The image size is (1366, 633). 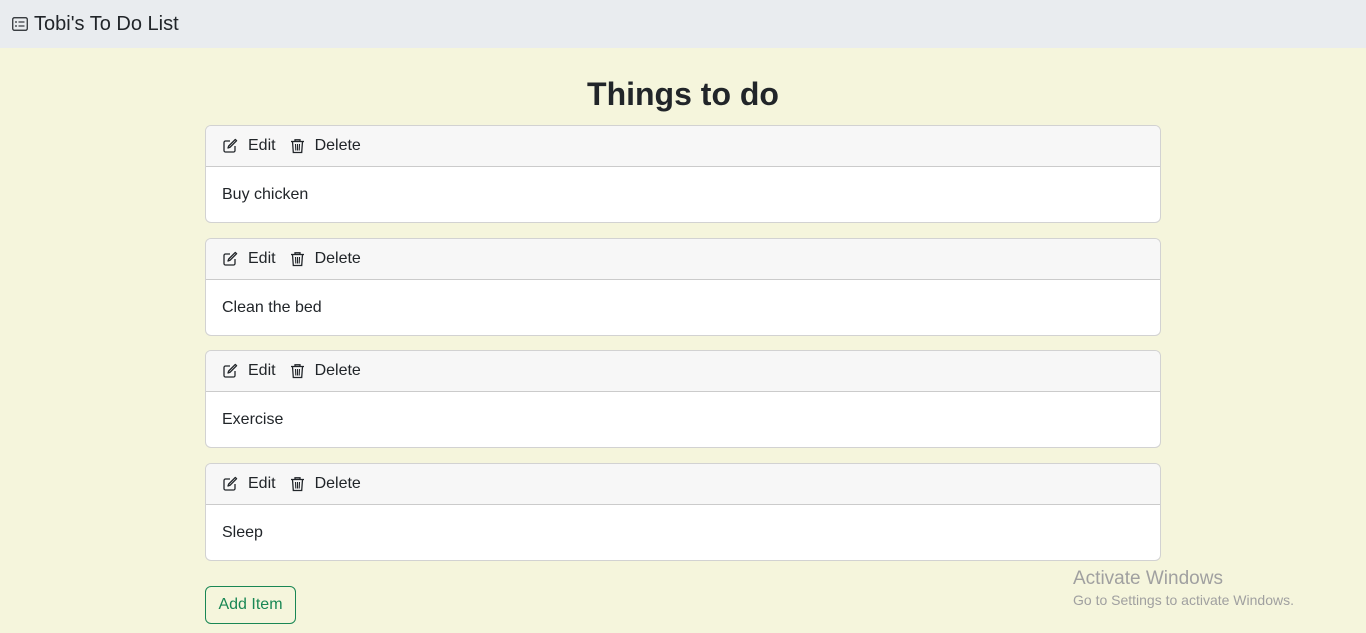 I want to click on todo-item-text: Exercise, so click(x=253, y=419).